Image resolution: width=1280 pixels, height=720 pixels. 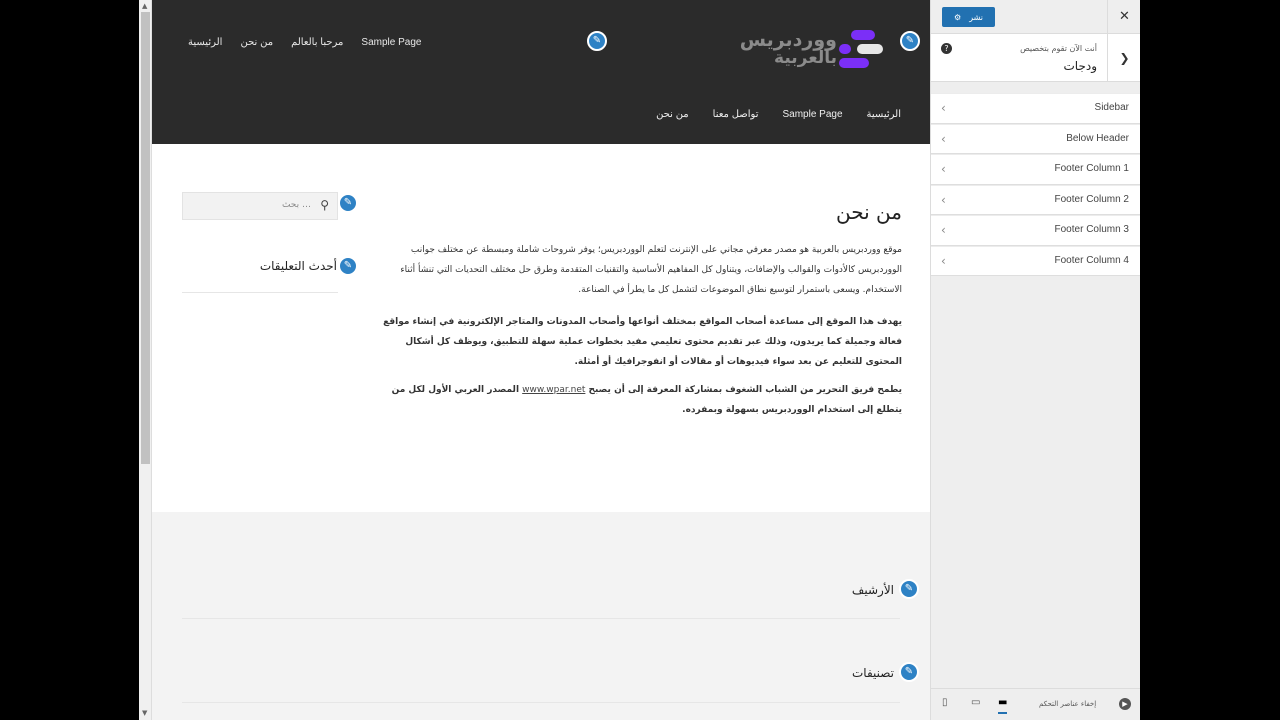 What do you see at coordinates (872, 673) in the screenshot?
I see `categories-heading: تصنيفات` at bounding box center [872, 673].